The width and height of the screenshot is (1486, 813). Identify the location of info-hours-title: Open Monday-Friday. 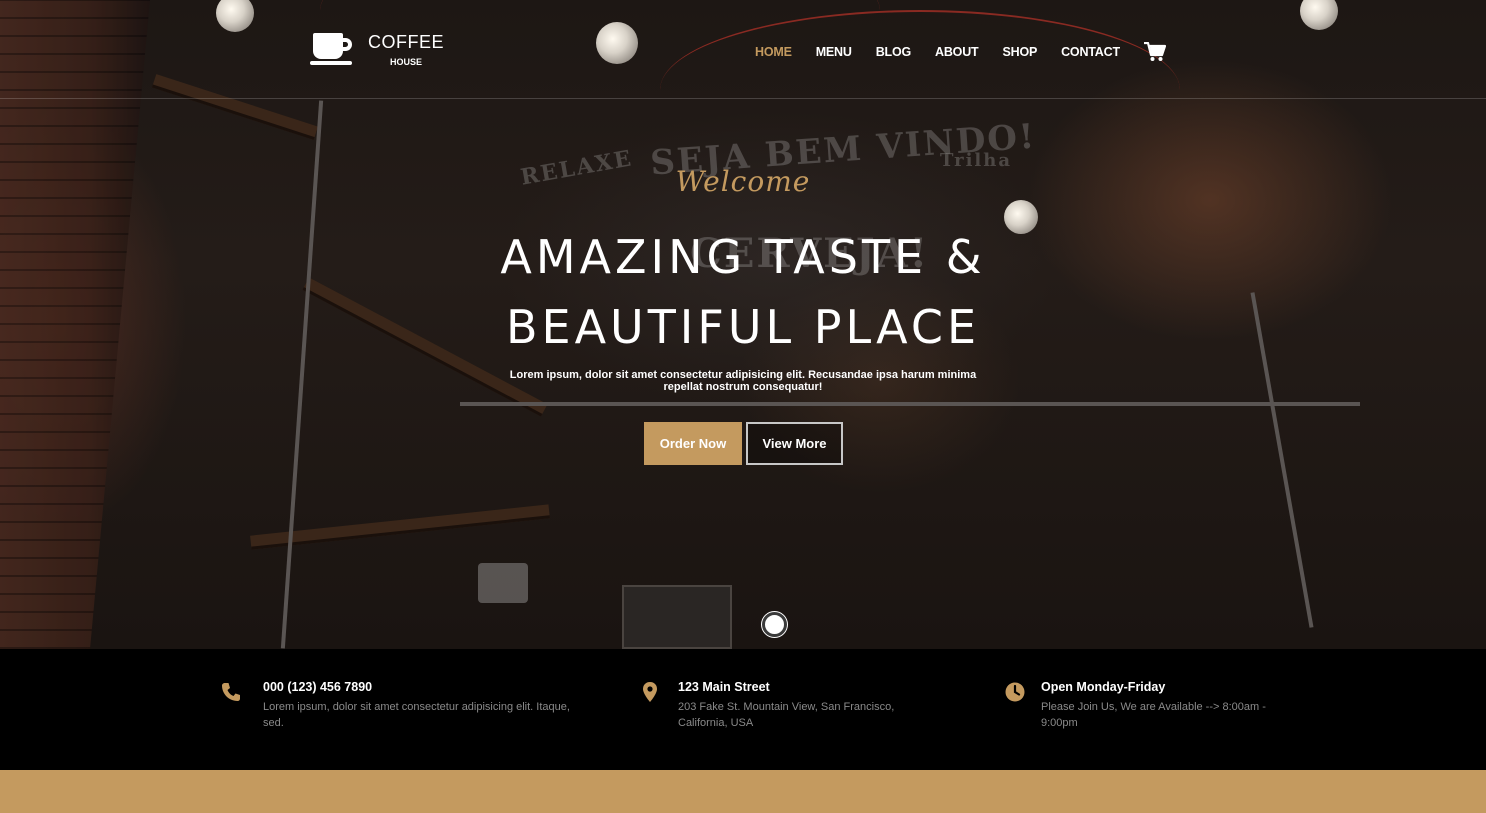
(1103, 687).